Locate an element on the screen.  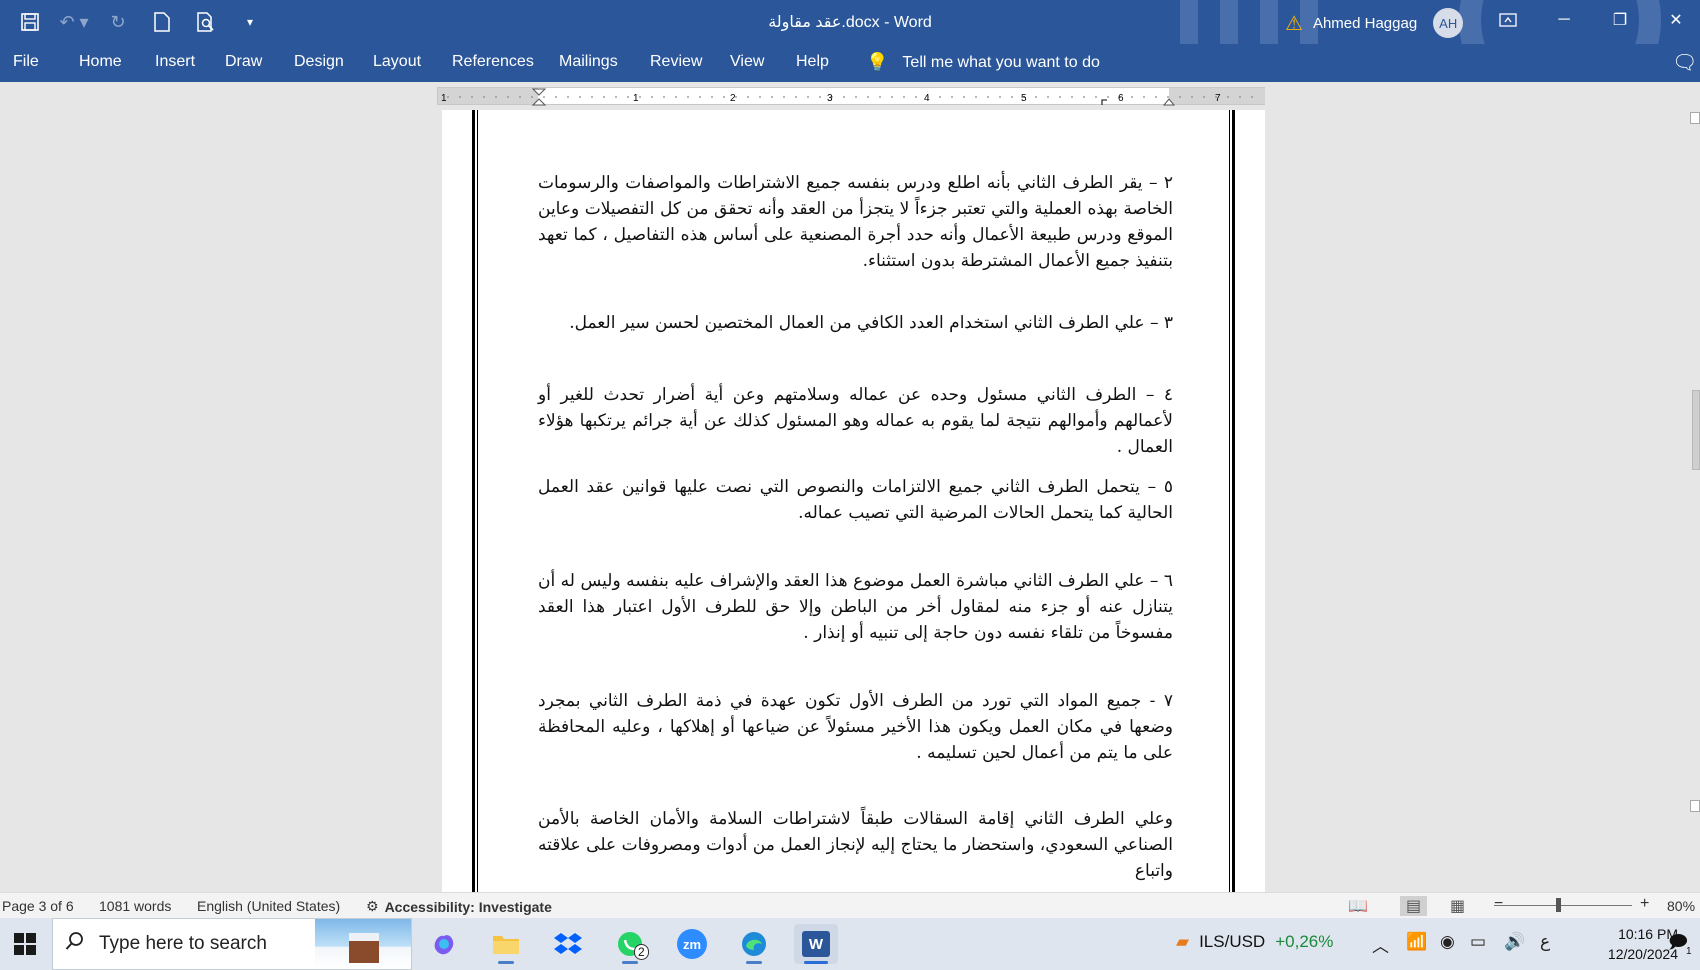
zoom-app-icon: zm is located at coordinates (692, 944).